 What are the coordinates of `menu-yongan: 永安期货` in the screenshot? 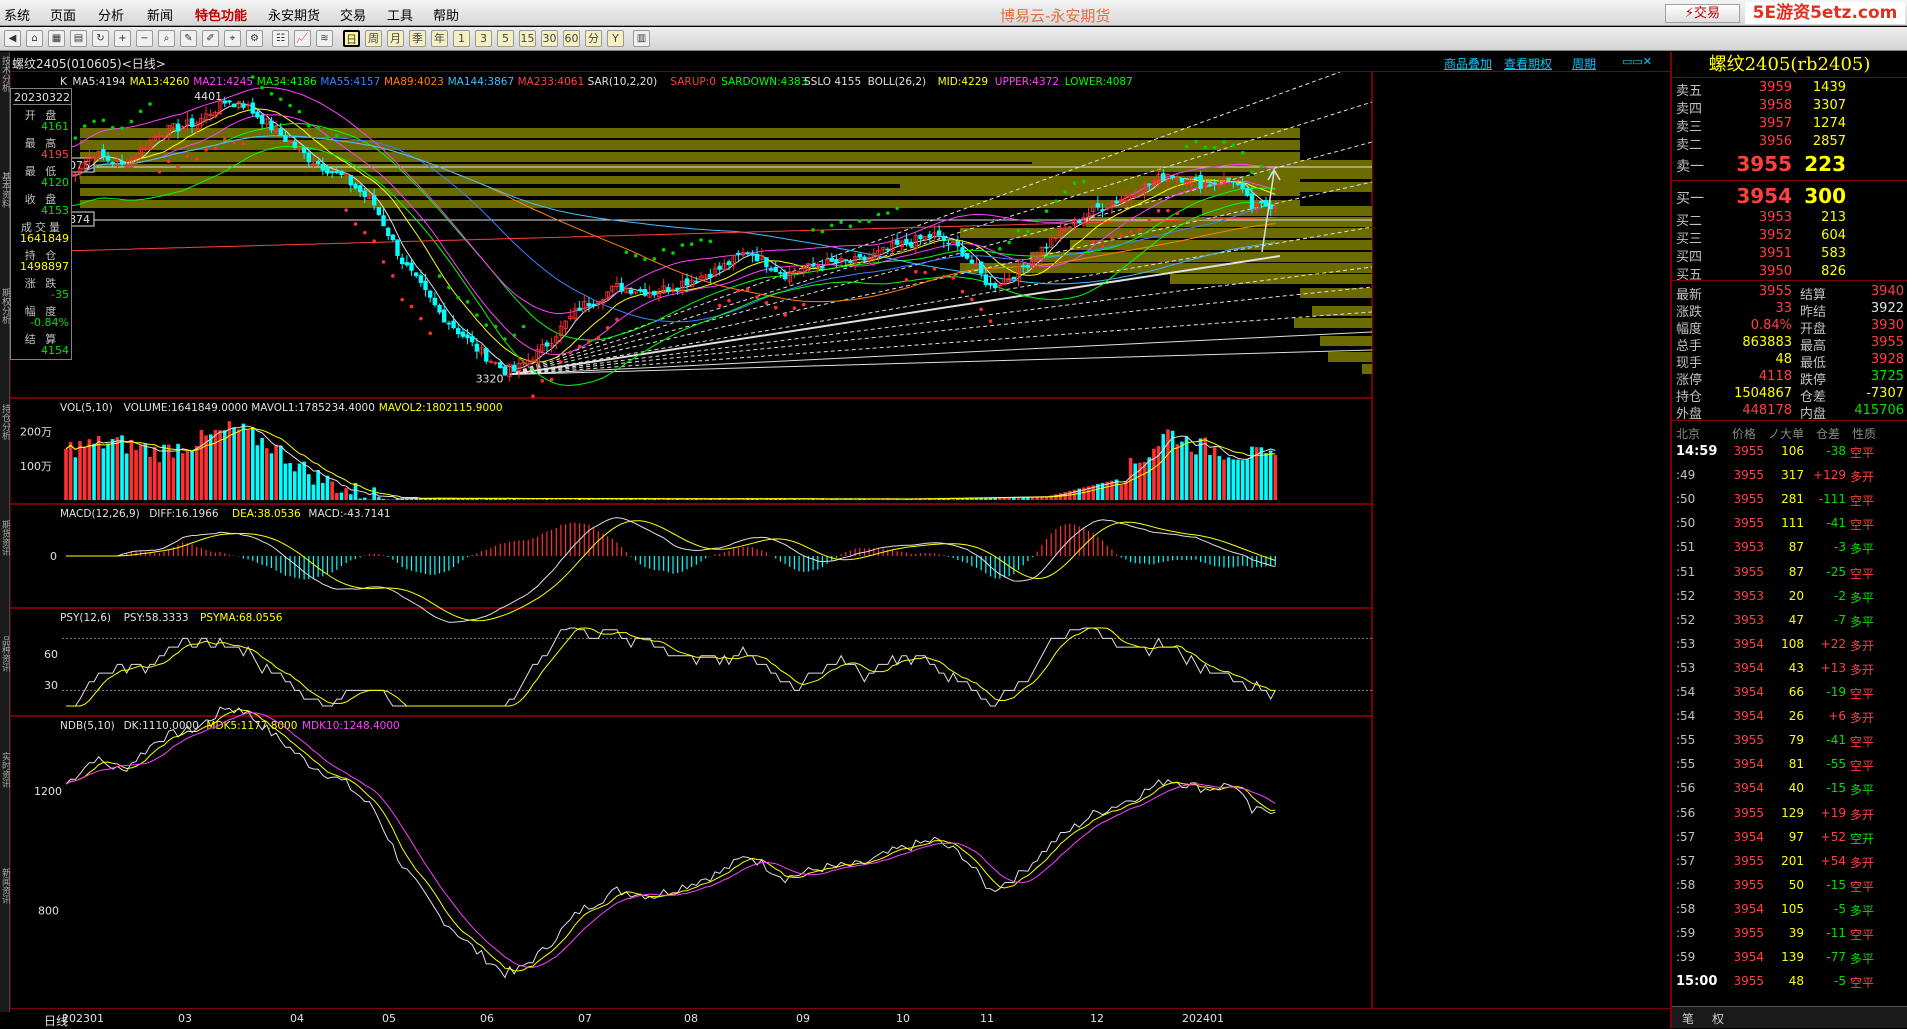 It's located at (294, 14).